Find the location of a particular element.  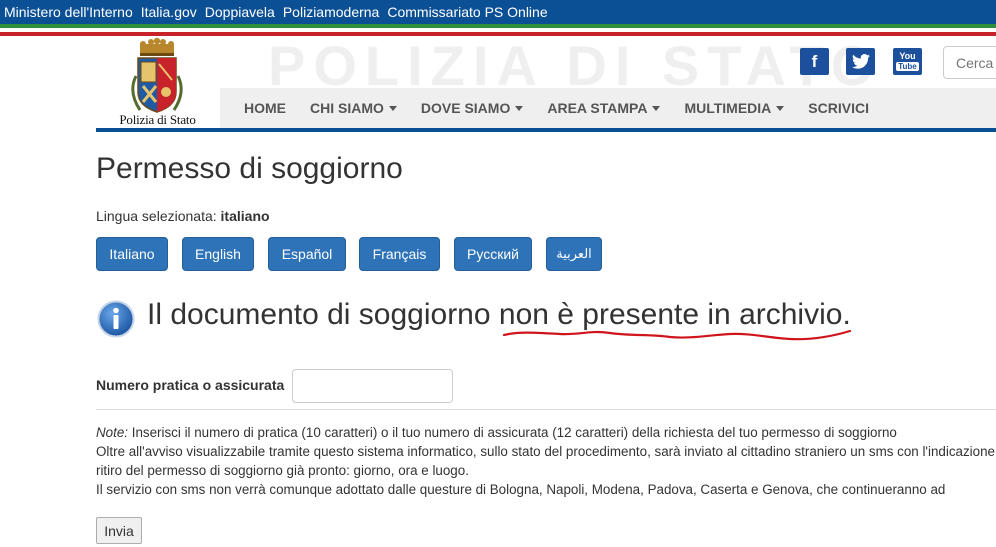

header-bottom-border is located at coordinates (546, 130).